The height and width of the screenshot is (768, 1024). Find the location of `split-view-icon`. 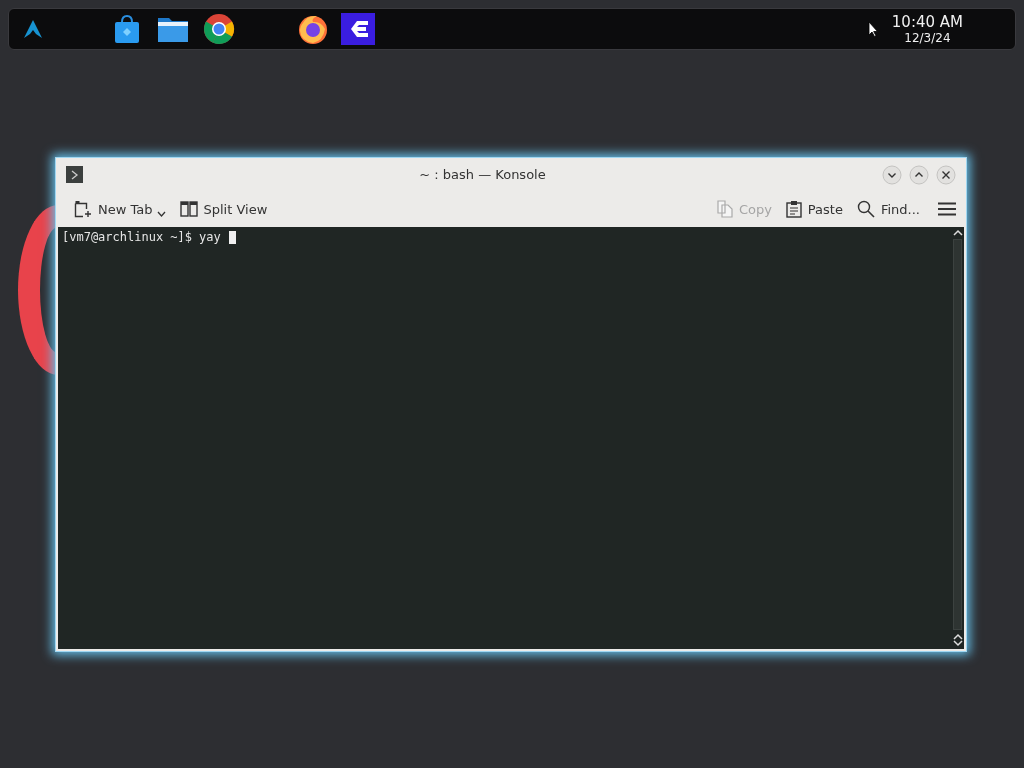

split-view-icon is located at coordinates (188, 209).